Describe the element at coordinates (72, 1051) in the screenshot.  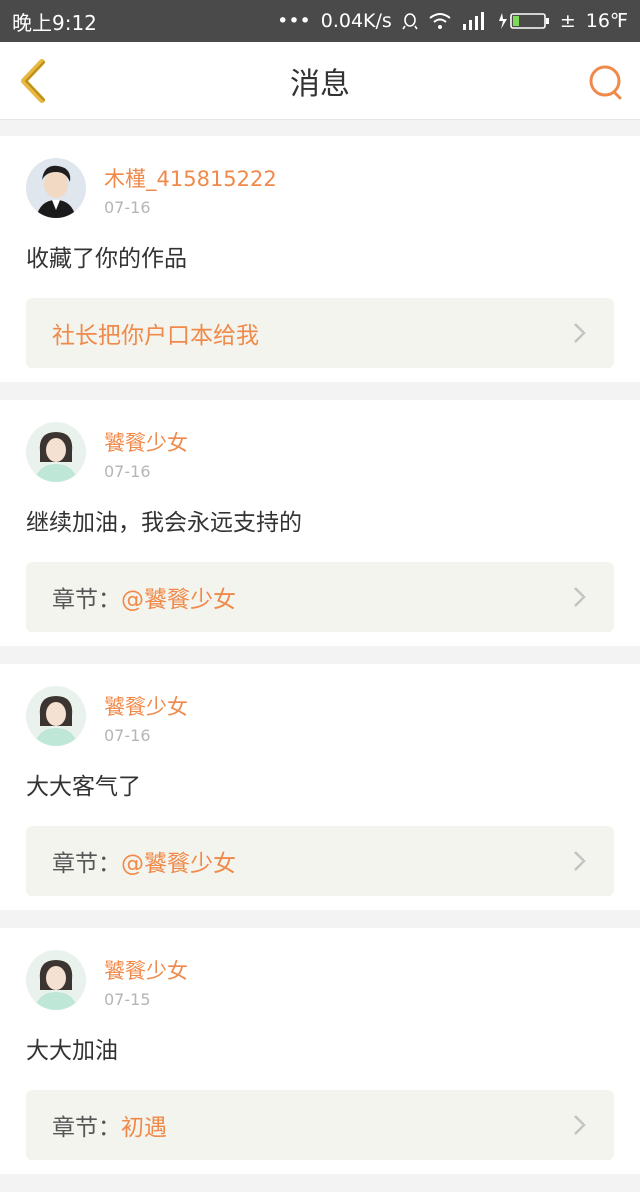
I see `message-text: 大大加油` at that location.